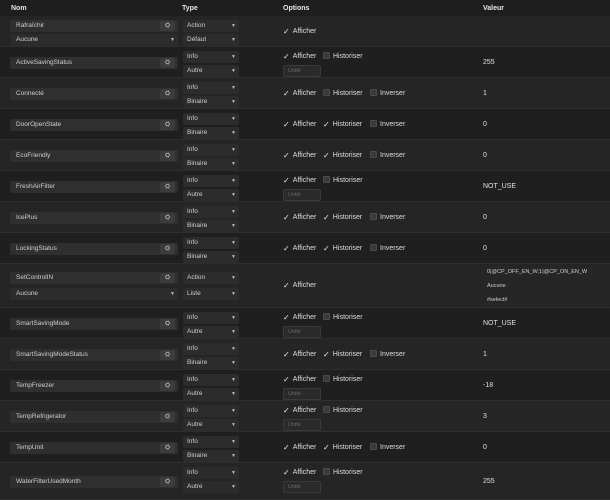 The image size is (610, 500). I want to click on command-name-input: TempFreezer, so click(94, 386).